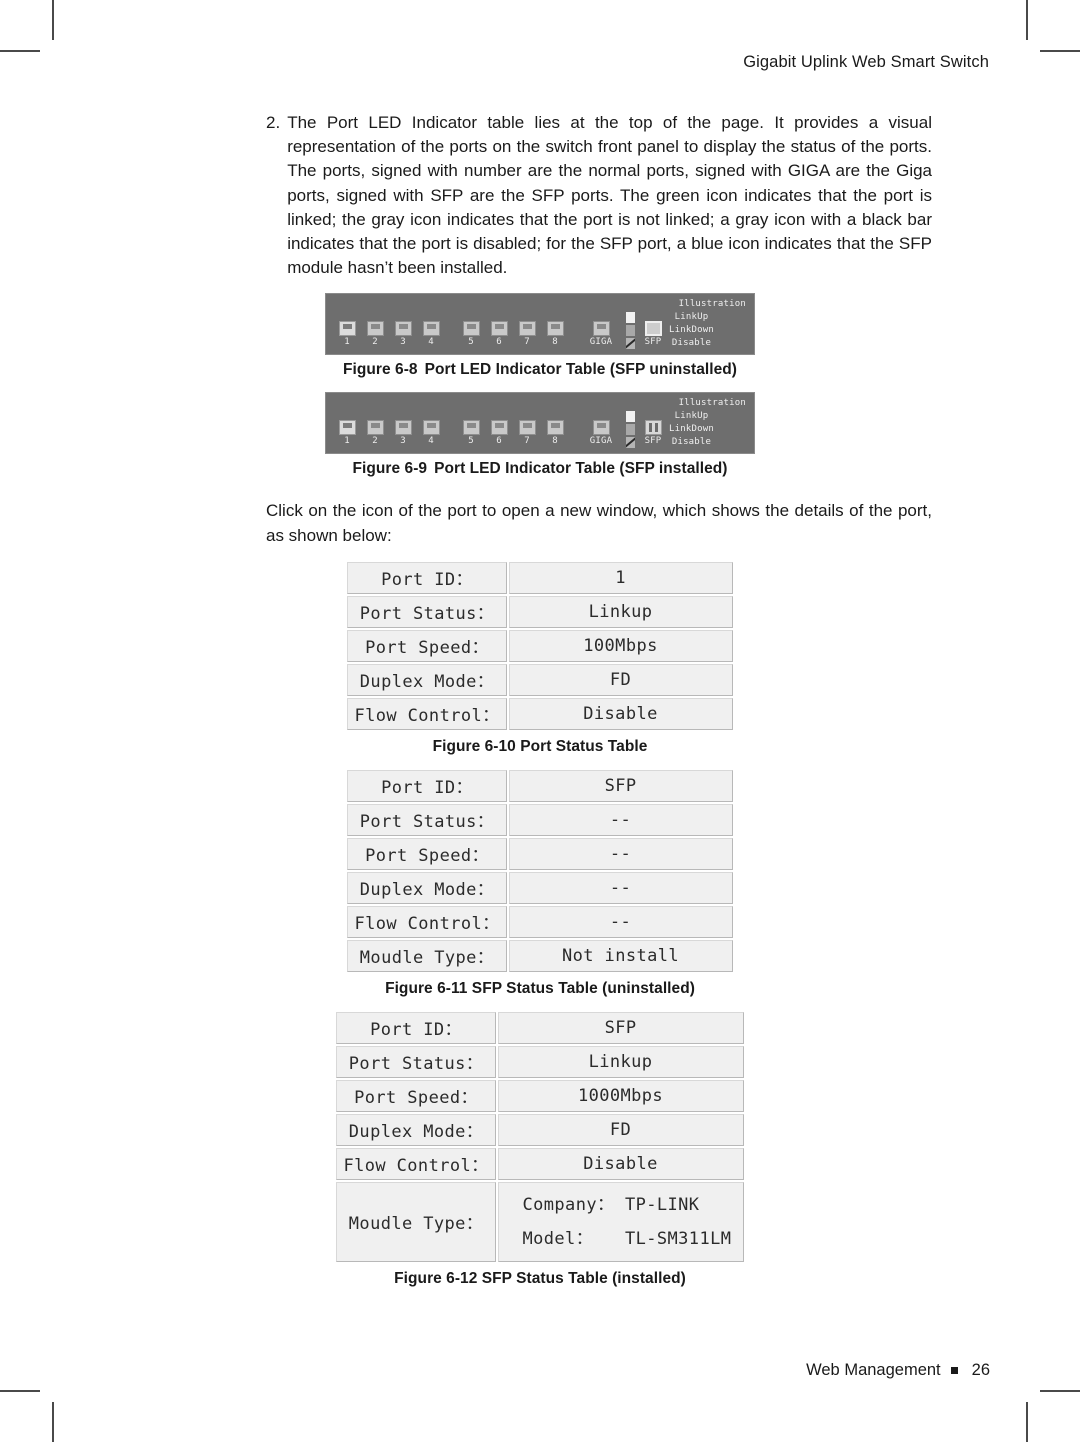 The width and height of the screenshot is (1080, 1442). What do you see at coordinates (540, 577) in the screenshot?
I see `table-row: Port ID： 1` at bounding box center [540, 577].